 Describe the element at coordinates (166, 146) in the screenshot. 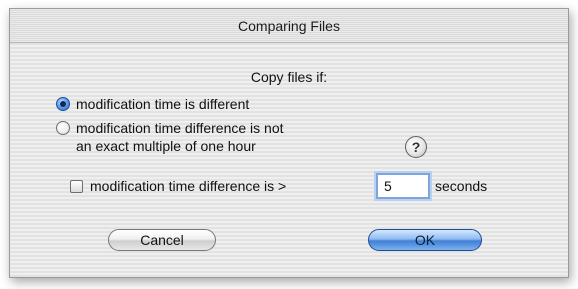

I see `radio-not-hour-multiple-label-line2: an exact multiple of one hour` at that location.